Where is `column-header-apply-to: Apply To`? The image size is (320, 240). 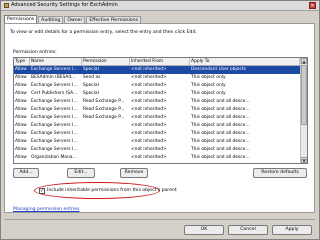 column-header-apply-to: Apply To is located at coordinates (245, 61).